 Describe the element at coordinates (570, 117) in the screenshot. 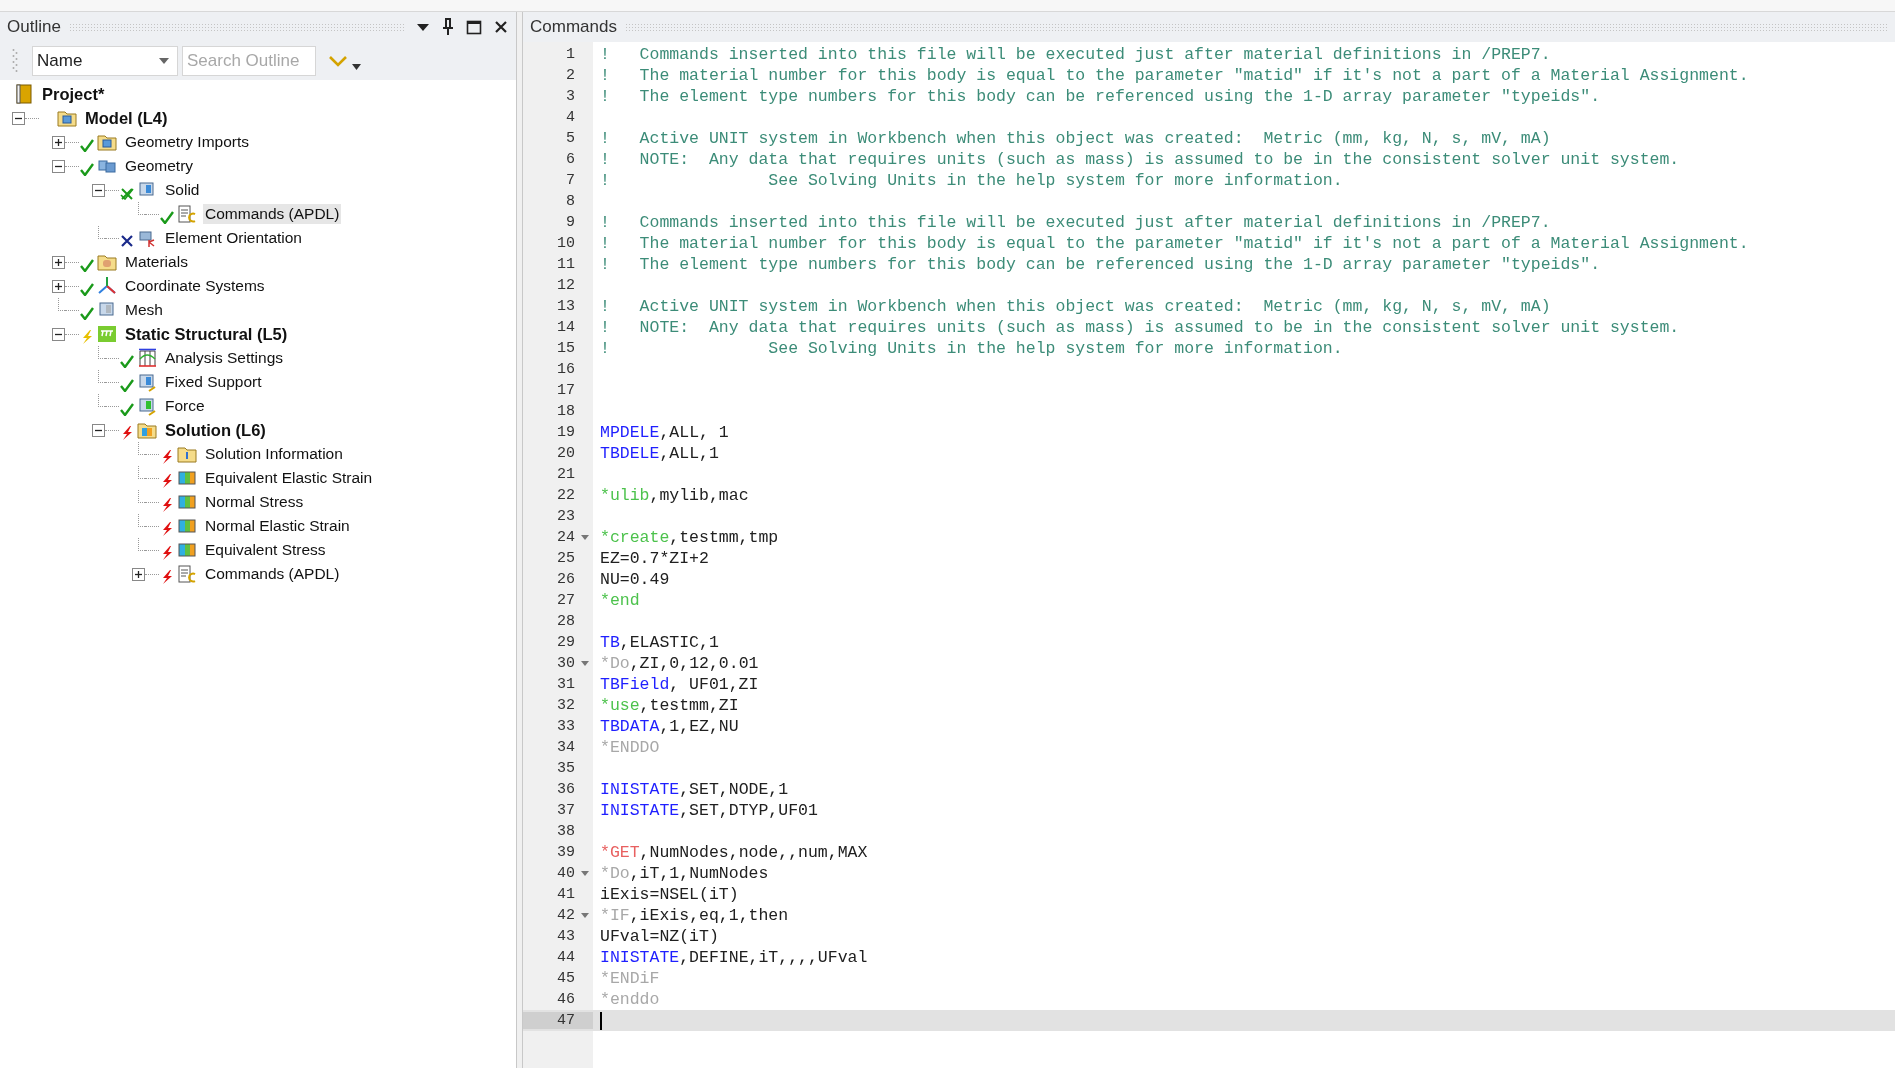

I see `line-number: 4` at that location.